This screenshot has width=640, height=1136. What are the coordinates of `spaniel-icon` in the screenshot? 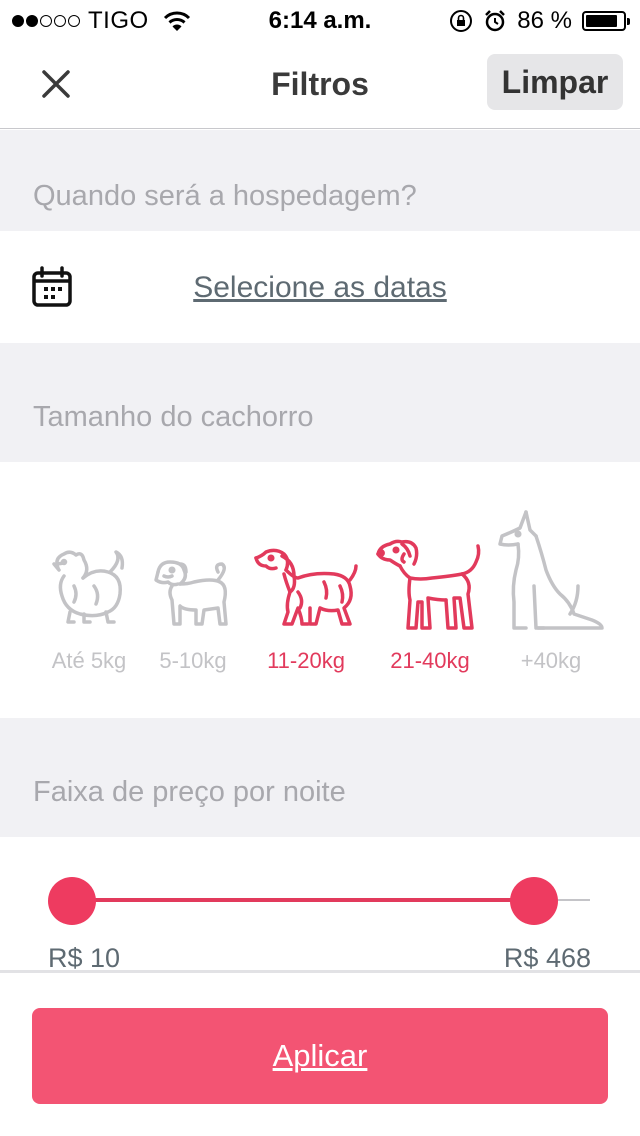 It's located at (306, 587).